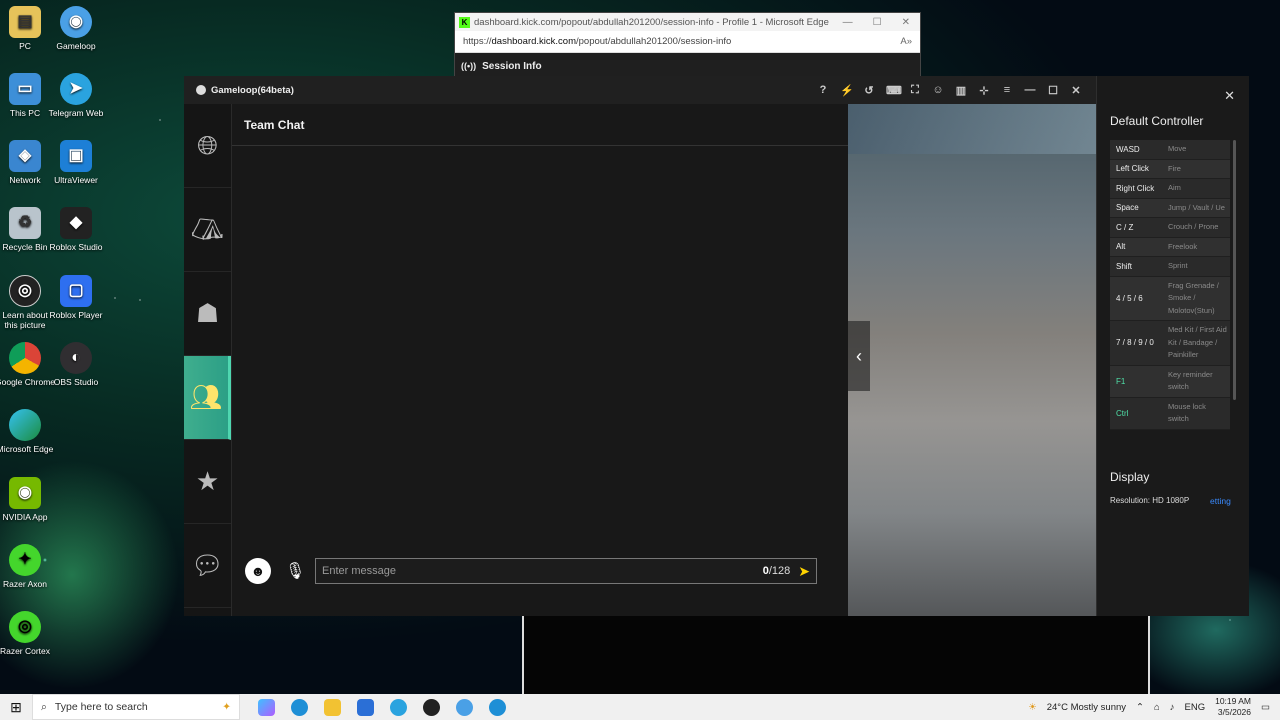 The width and height of the screenshot is (1280, 720). What do you see at coordinates (1130, 477) in the screenshot?
I see `display-title: Display` at bounding box center [1130, 477].